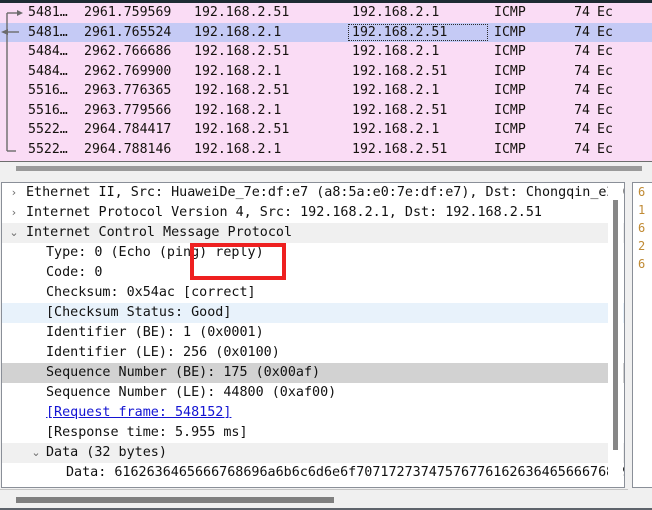  What do you see at coordinates (106, 452) in the screenshot?
I see `detail-tree-label: Data (32 bytes)` at bounding box center [106, 452].